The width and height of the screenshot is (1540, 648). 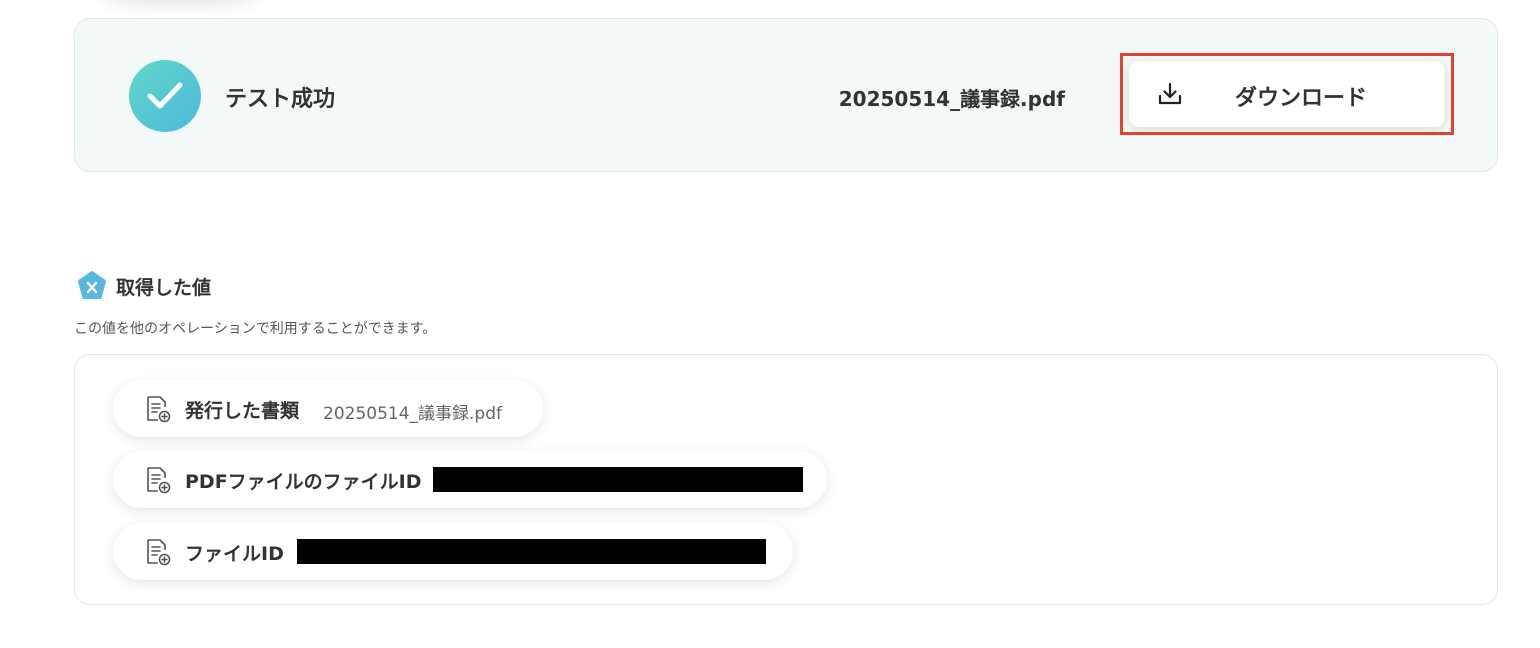 I want to click on acquired-values-title: 取得した値, so click(x=164, y=288).